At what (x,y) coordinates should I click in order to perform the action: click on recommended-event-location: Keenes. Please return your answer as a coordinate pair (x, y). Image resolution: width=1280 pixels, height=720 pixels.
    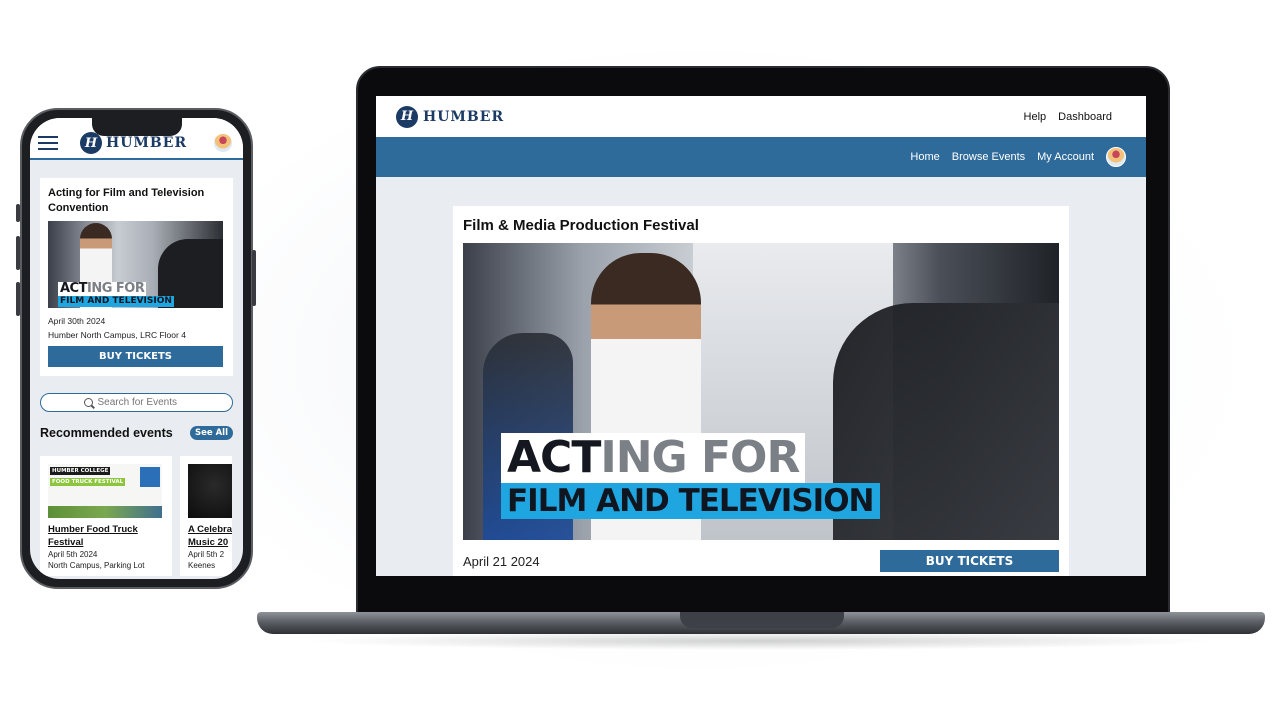
    Looking at the image, I should click on (202, 565).